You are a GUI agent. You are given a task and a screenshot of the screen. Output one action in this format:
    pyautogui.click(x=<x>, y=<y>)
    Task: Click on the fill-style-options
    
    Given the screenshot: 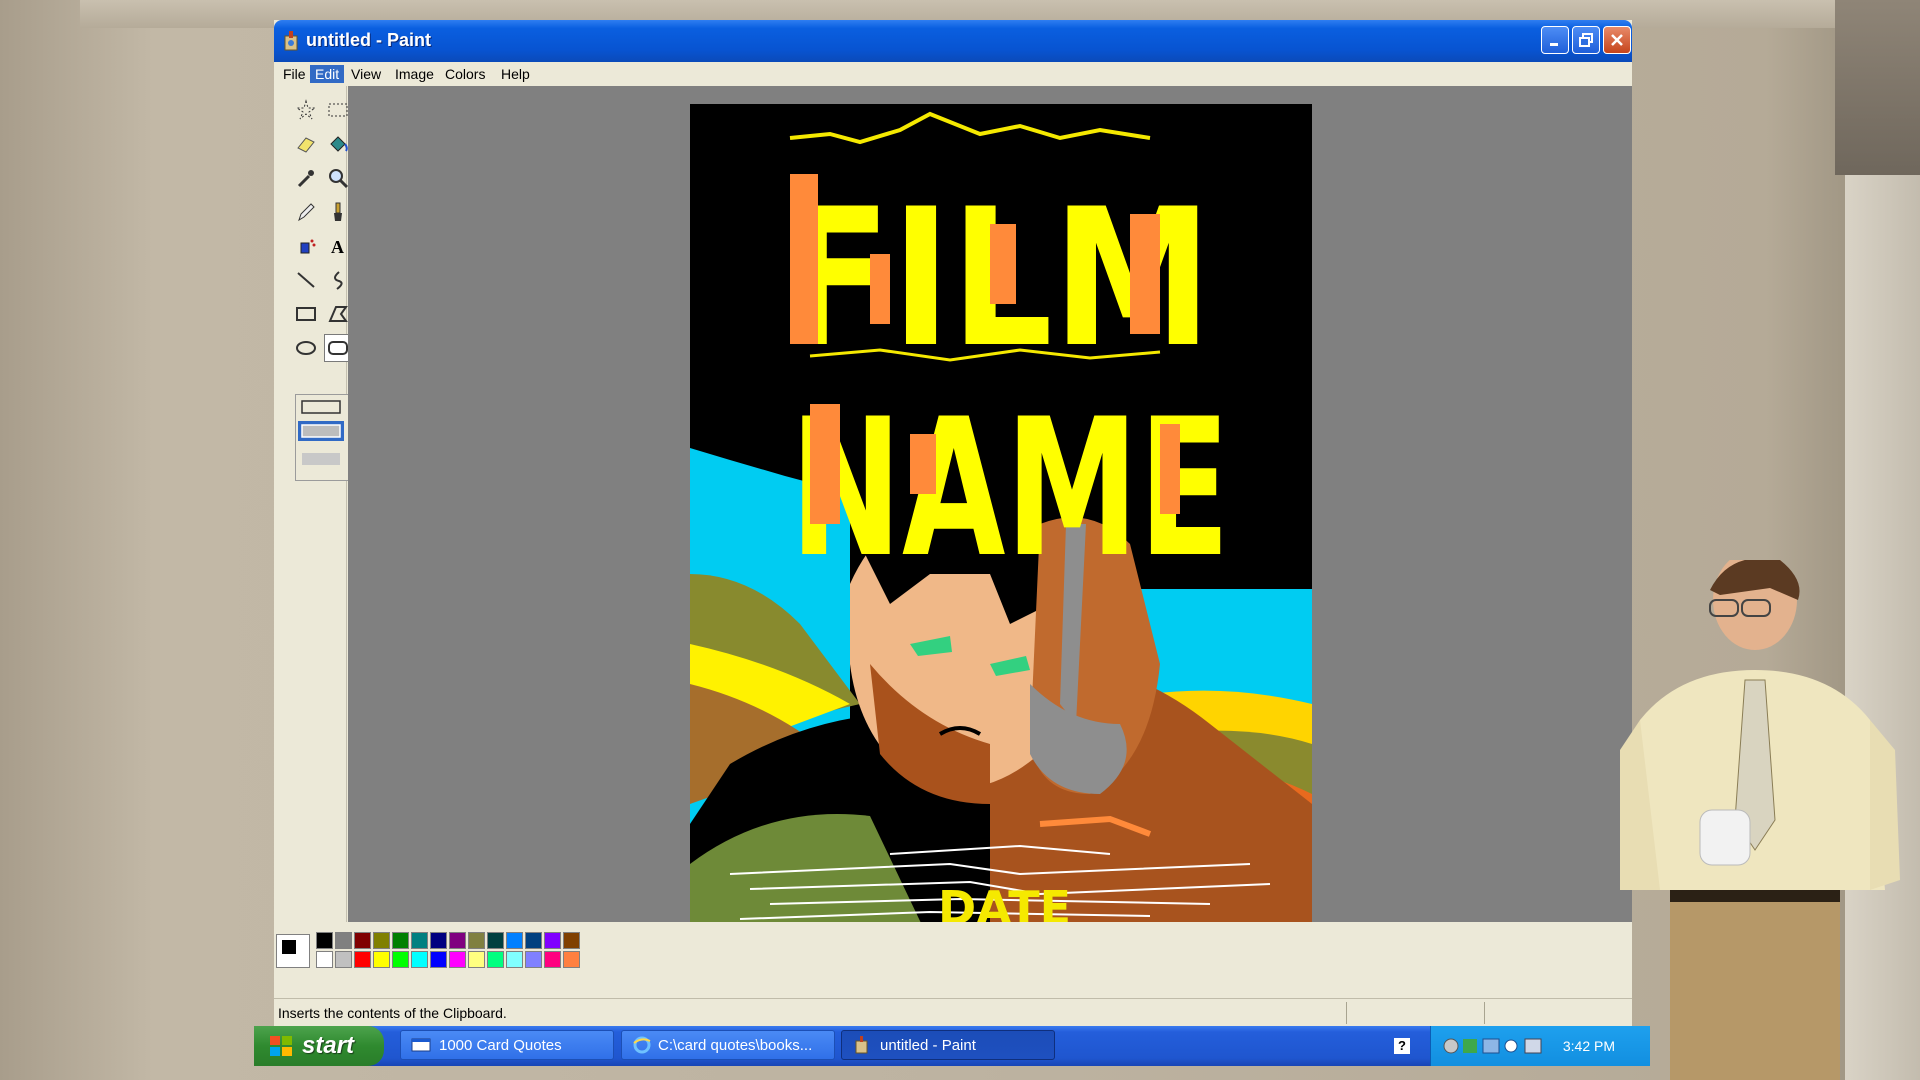 What is the action you would take?
    pyautogui.click(x=322, y=437)
    